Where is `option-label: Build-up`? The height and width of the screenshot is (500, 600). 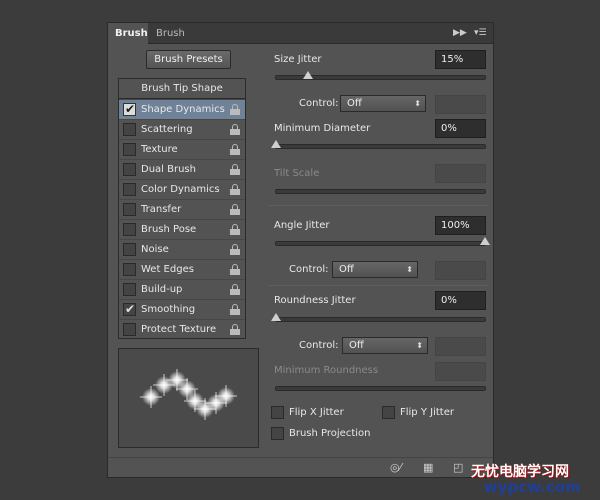 option-label: Build-up is located at coordinates (162, 289).